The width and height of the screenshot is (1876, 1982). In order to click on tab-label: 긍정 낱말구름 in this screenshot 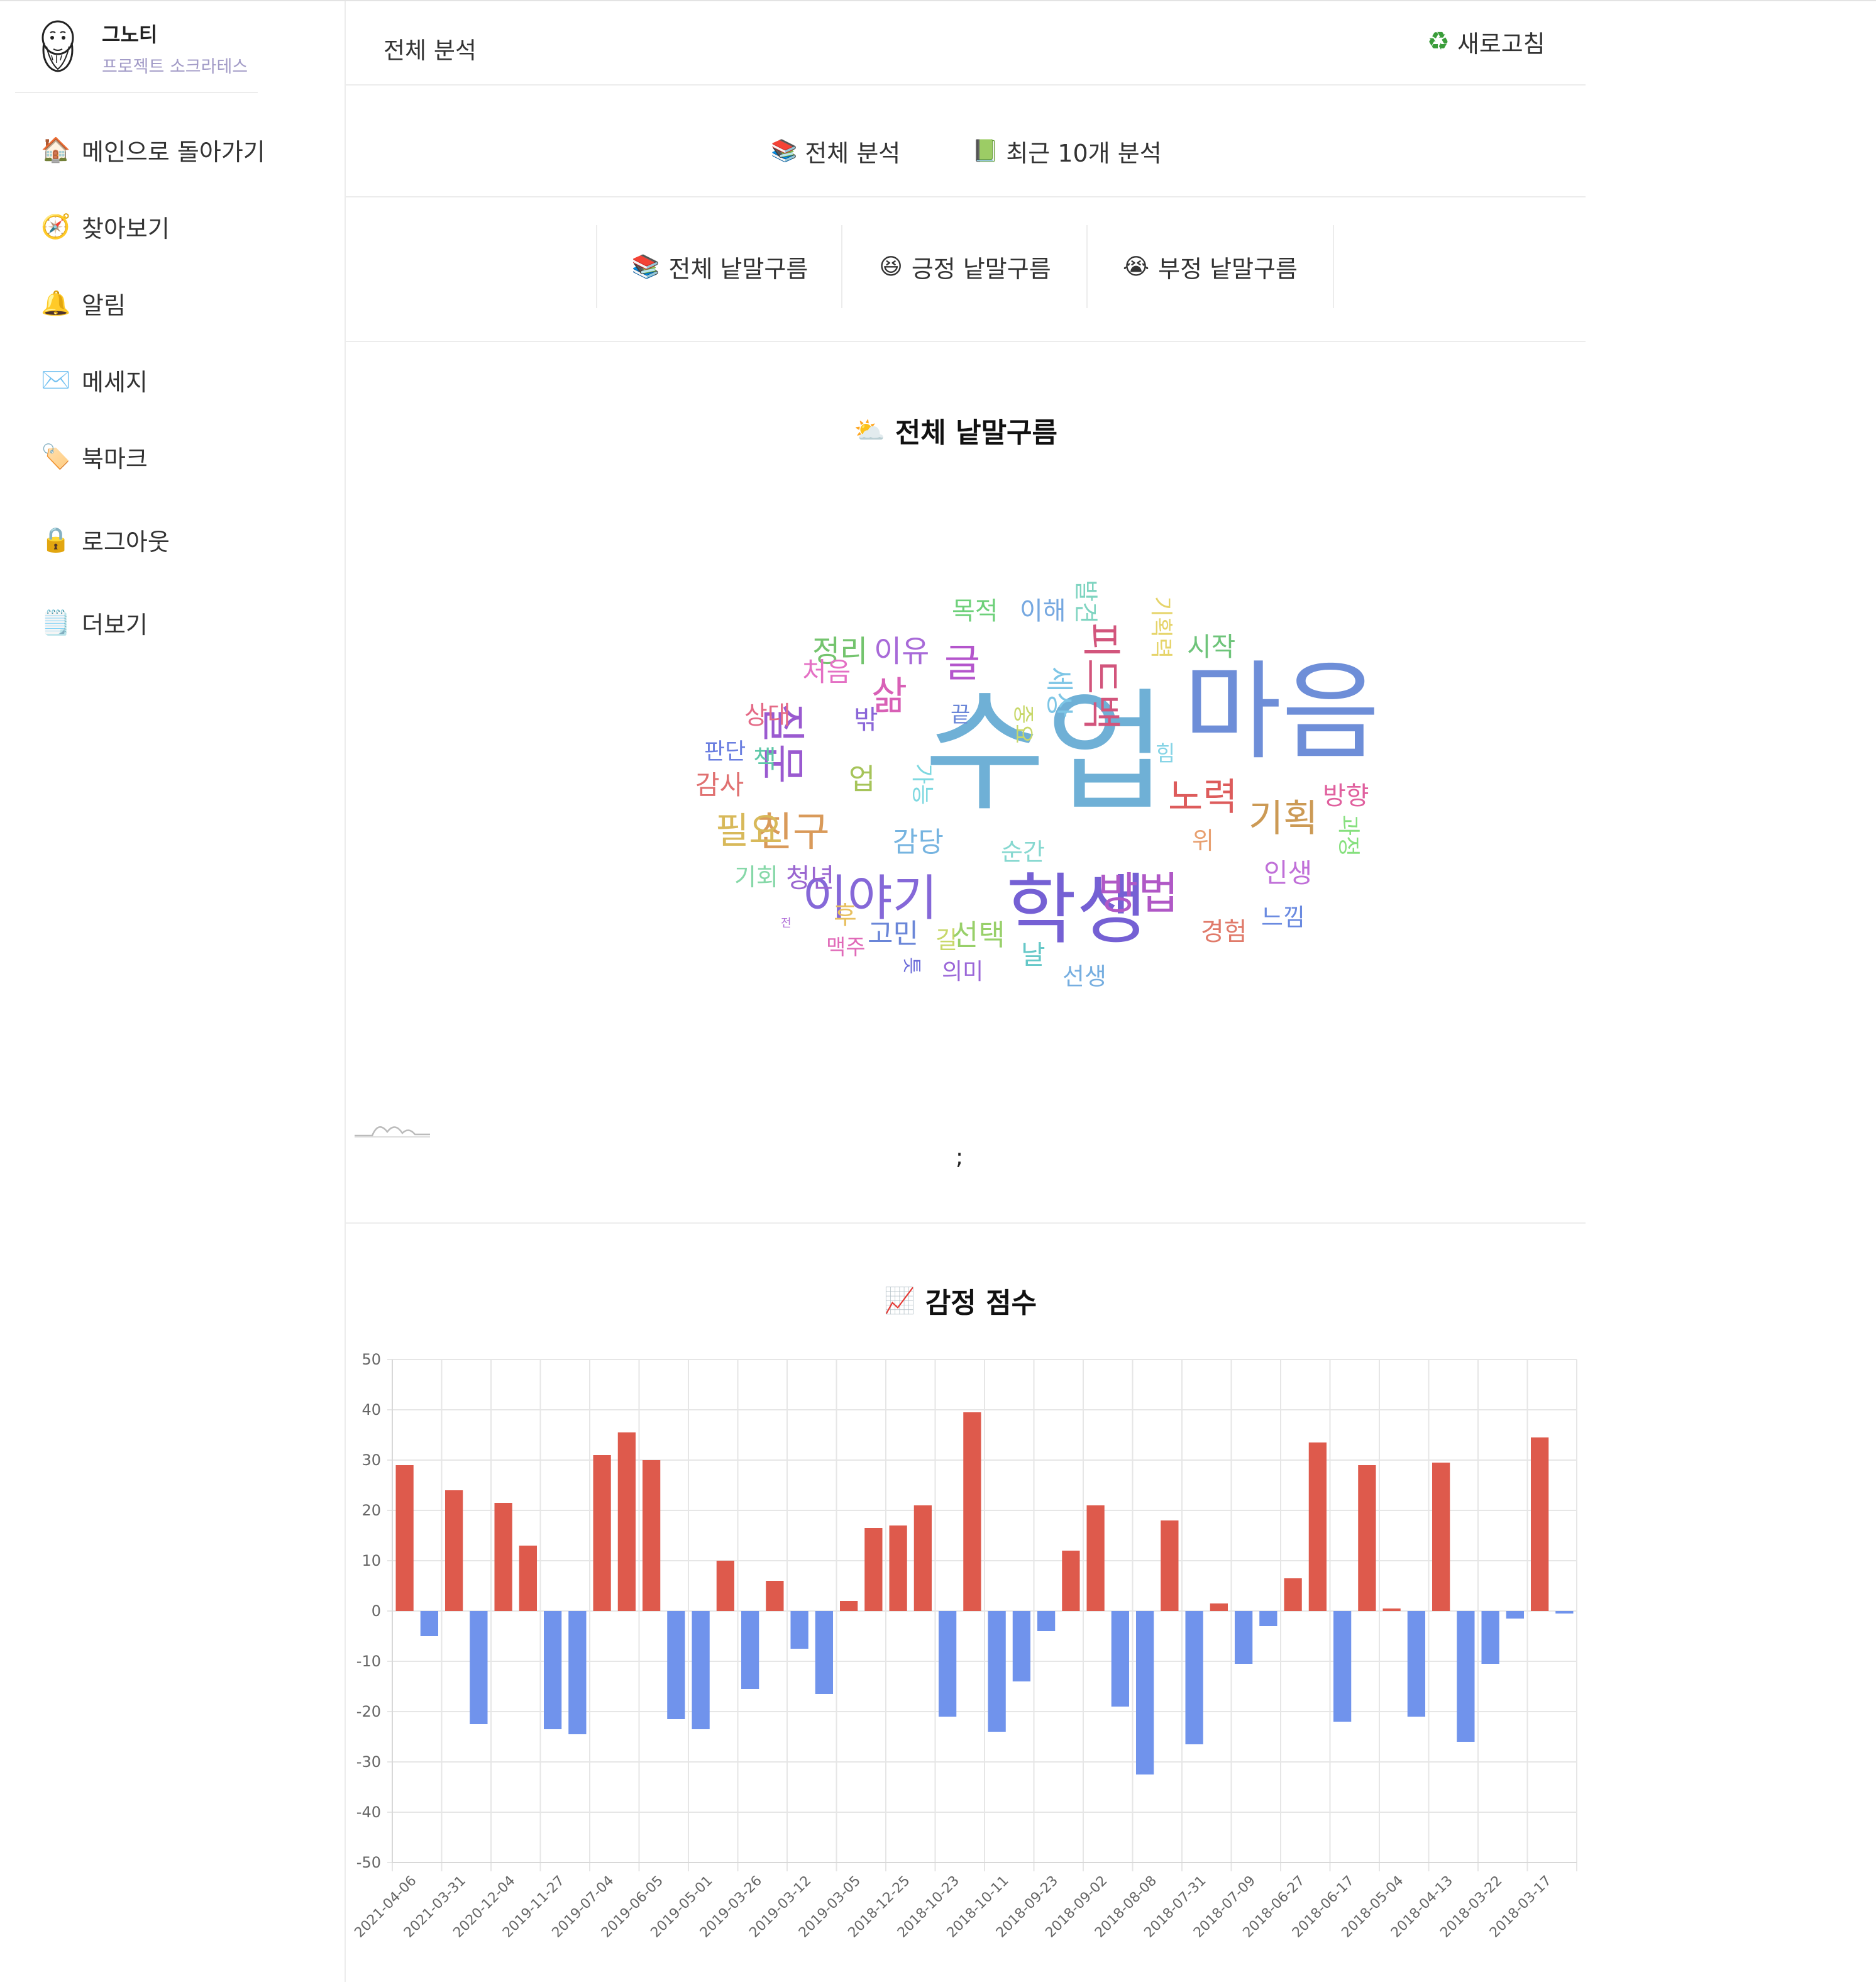, I will do `click(981, 269)`.